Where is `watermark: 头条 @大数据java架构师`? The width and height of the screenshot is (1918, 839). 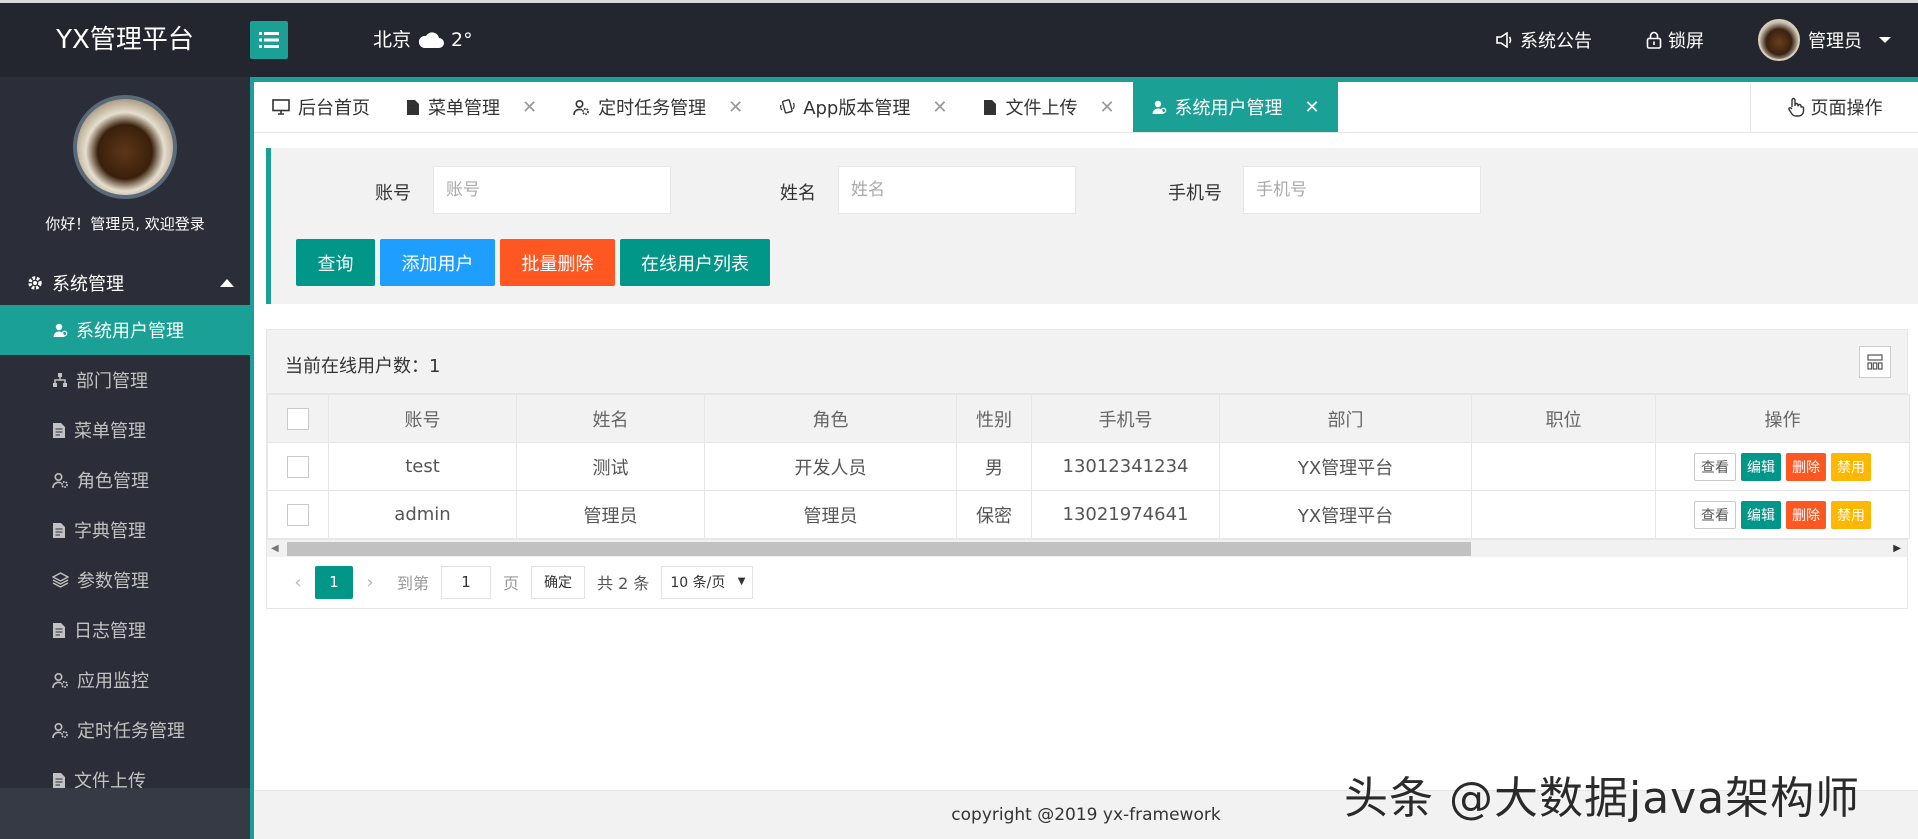 watermark: 头条 @大数据java架构师 is located at coordinates (1602, 798).